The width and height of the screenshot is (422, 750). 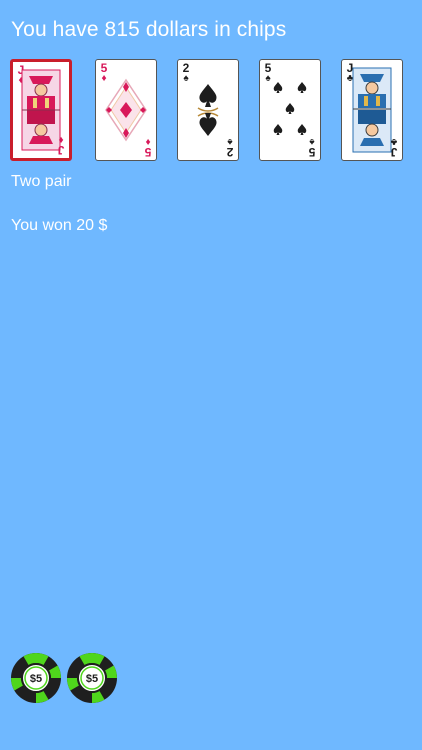 I want to click on win-result-text: You won 20 $, so click(x=59, y=225).